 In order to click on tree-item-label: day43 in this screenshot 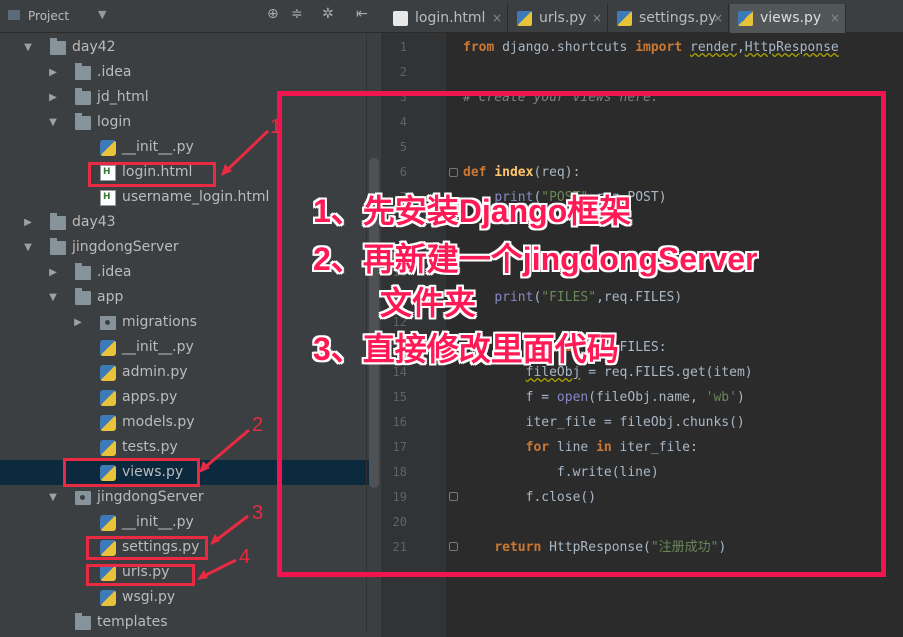, I will do `click(94, 222)`.